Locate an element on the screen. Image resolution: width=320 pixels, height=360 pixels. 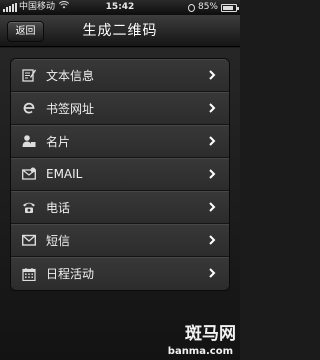
menu-item-text: 文本信息 is located at coordinates (120, 75).